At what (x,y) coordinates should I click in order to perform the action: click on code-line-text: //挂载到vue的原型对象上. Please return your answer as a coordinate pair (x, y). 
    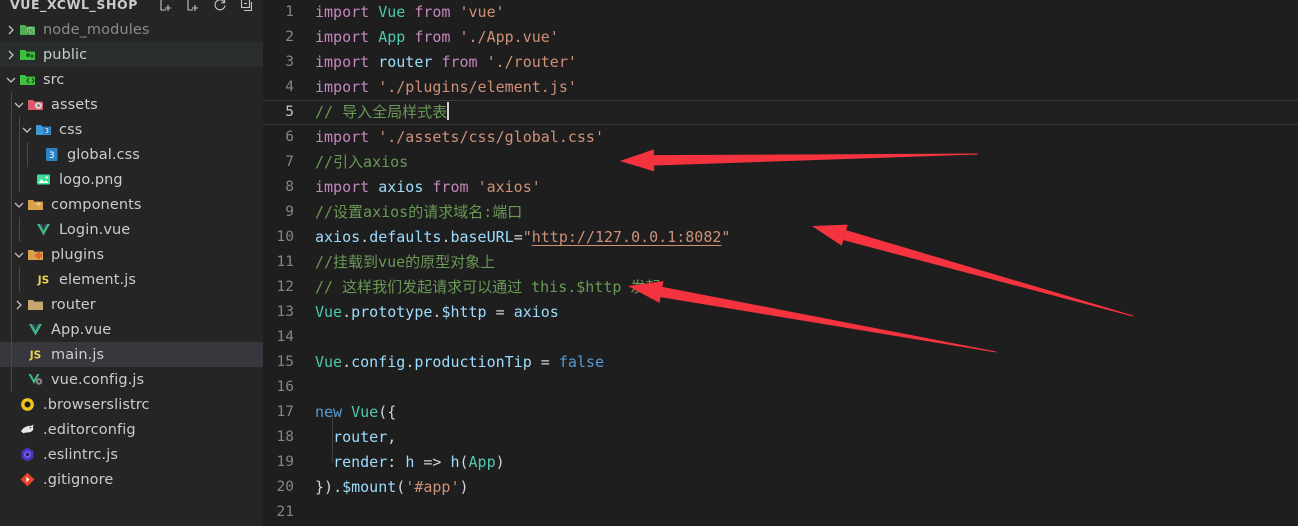
    Looking at the image, I should click on (806, 262).